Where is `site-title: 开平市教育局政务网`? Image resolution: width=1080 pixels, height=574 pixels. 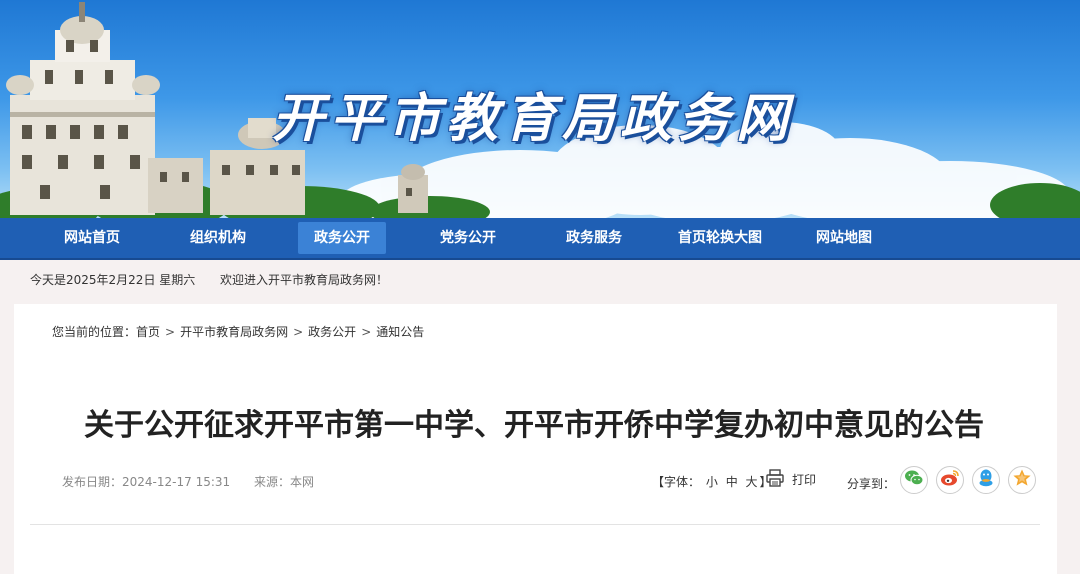 site-title: 开平市教育局政务网 is located at coordinates (533, 119).